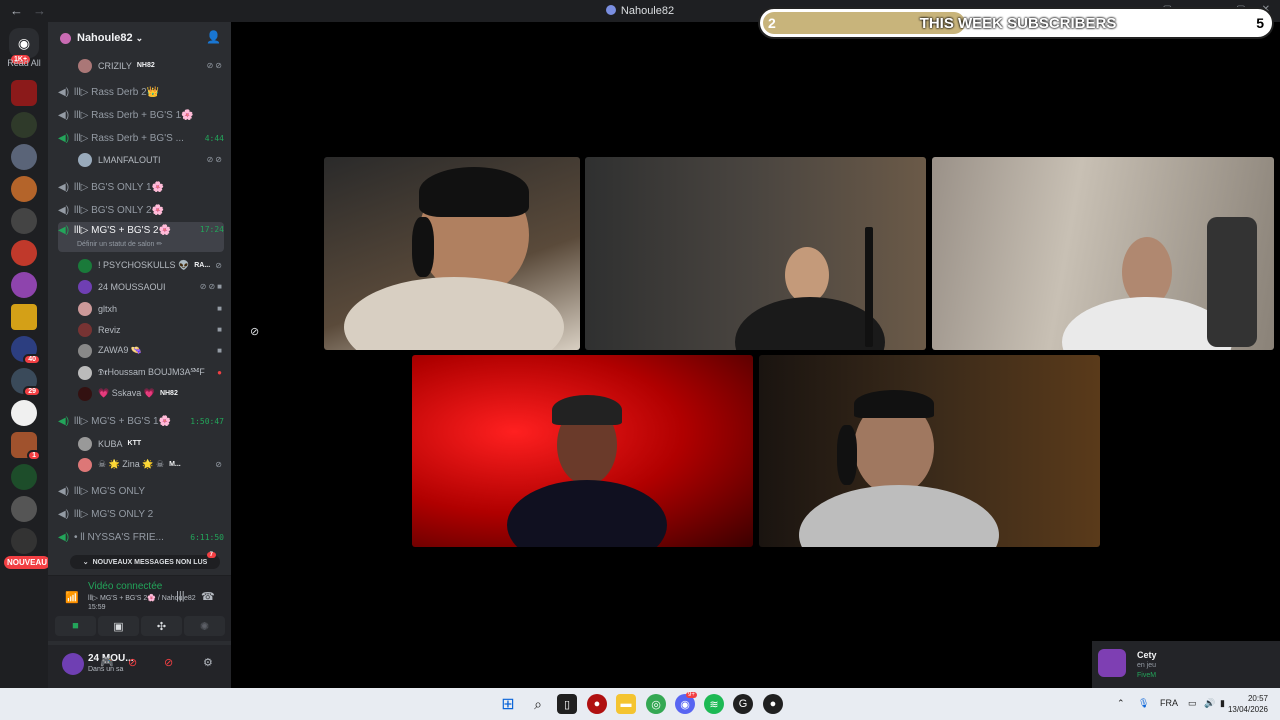 The height and width of the screenshot is (720, 1280). I want to click on clock: 20:57 13/04/2026, so click(1248, 704).